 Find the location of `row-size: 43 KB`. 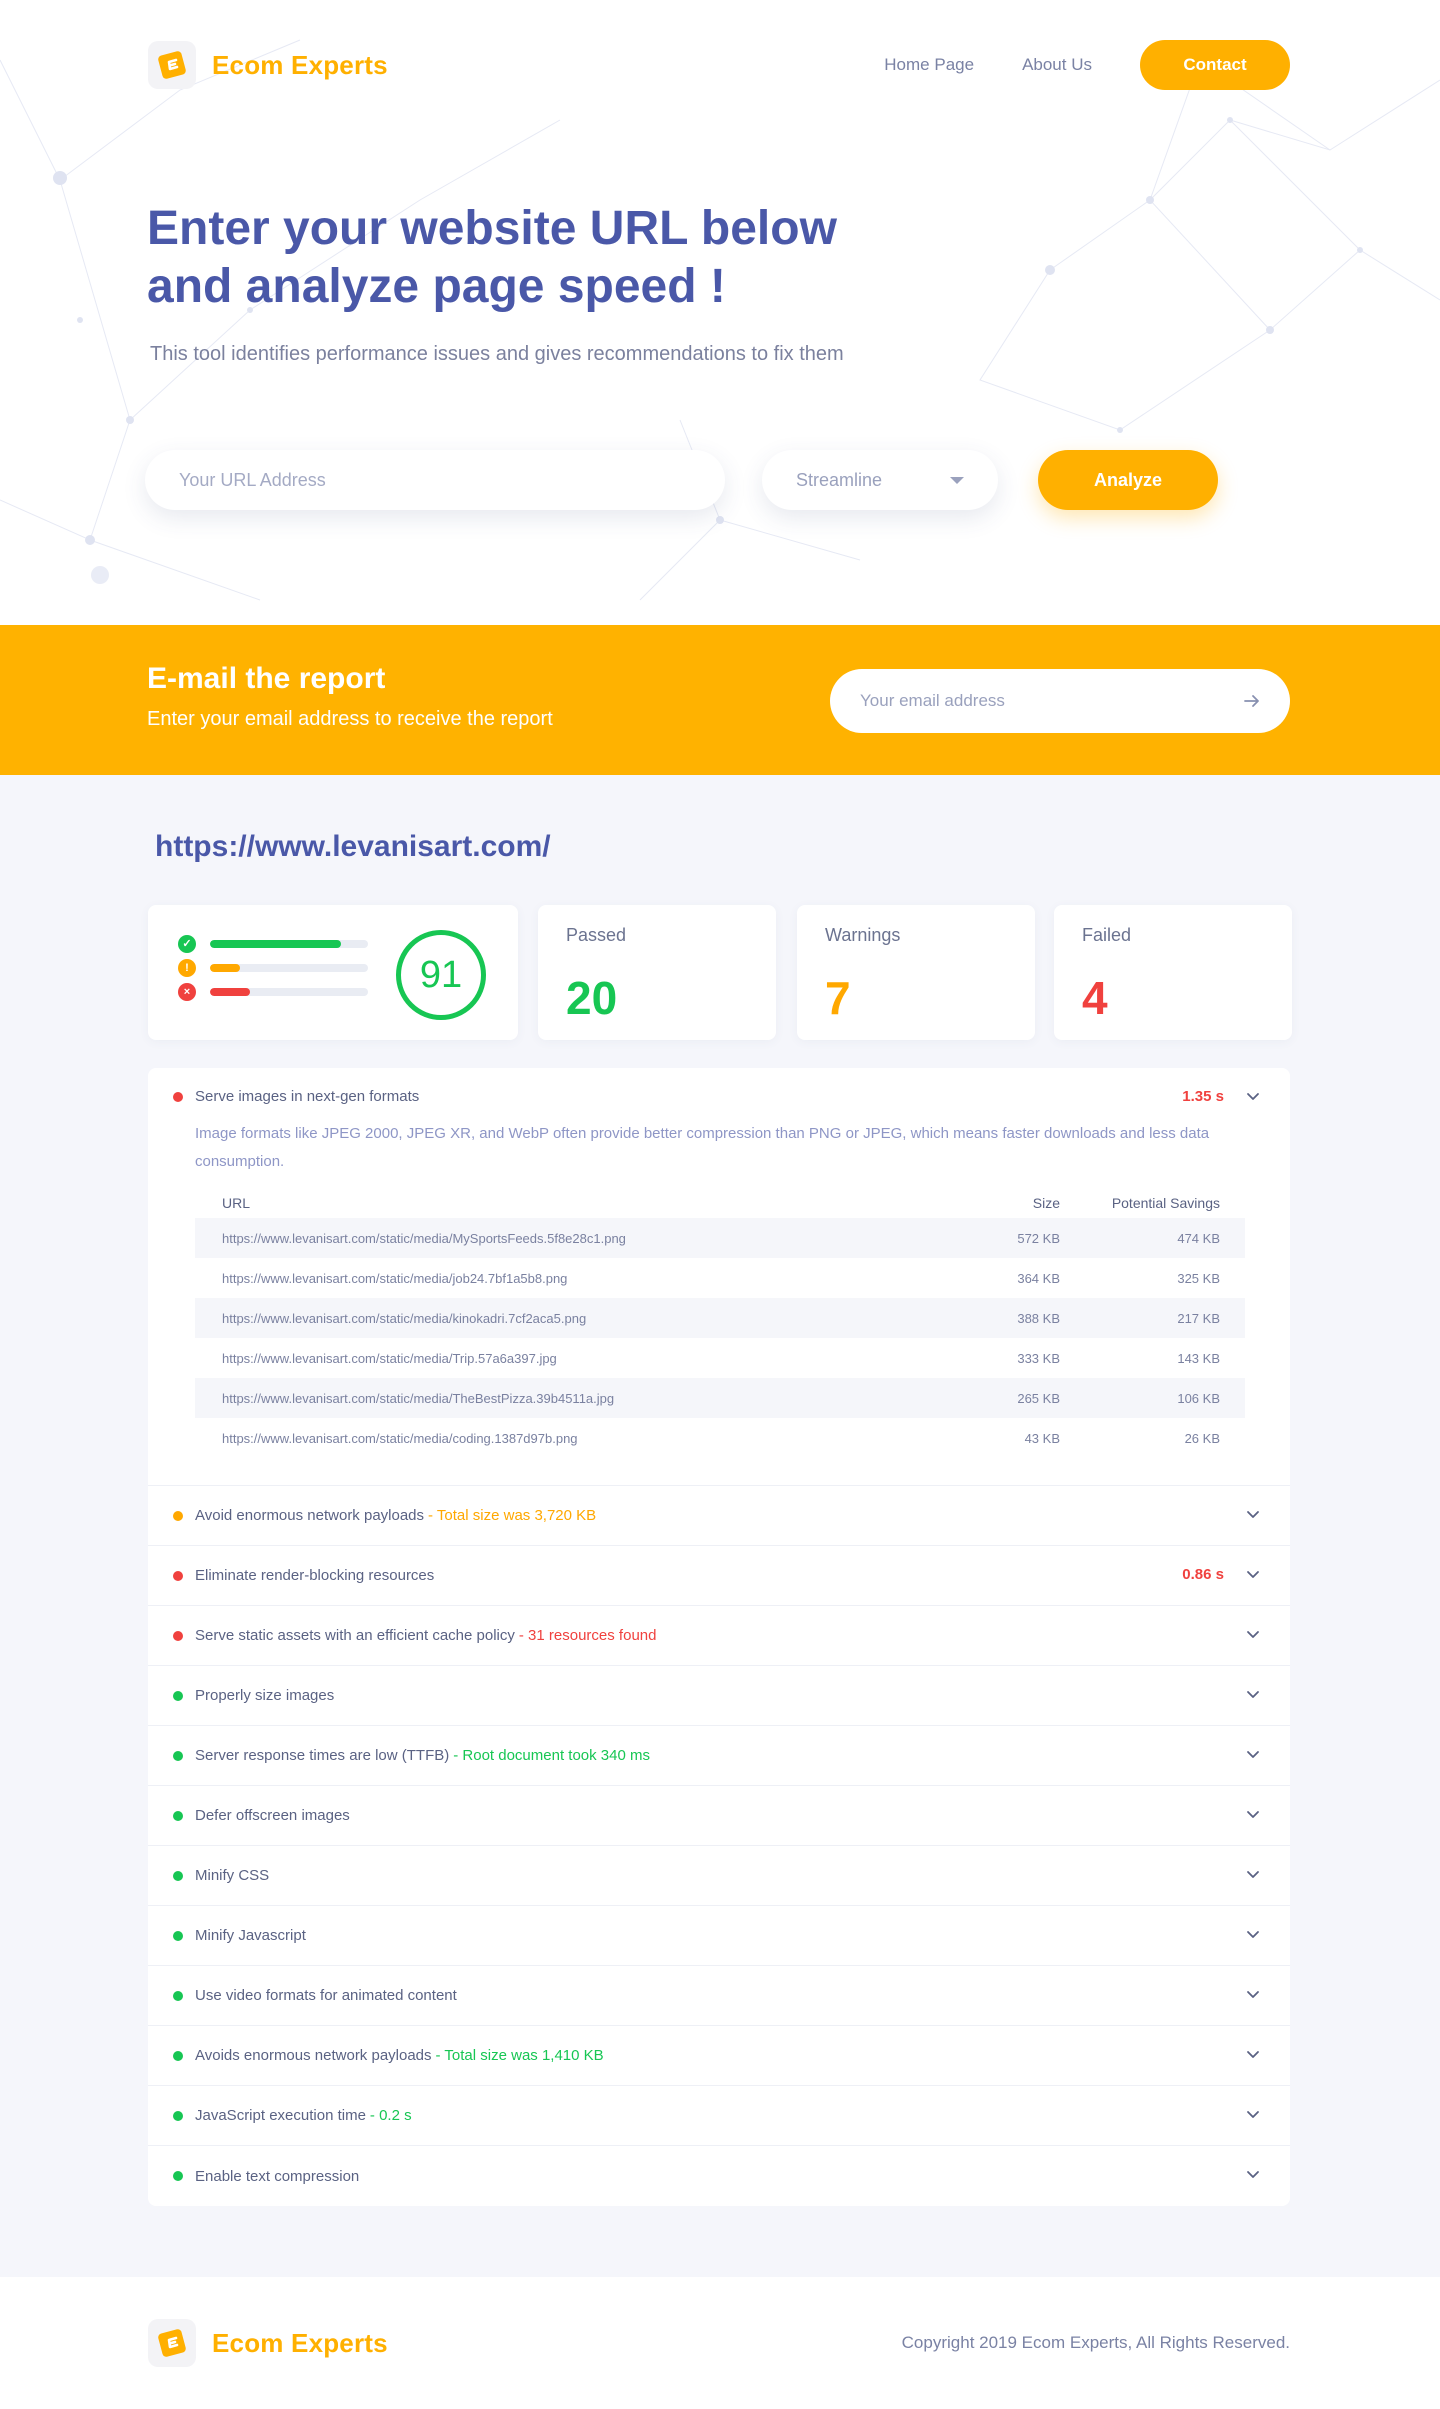

row-size: 43 KB is located at coordinates (1042, 1438).